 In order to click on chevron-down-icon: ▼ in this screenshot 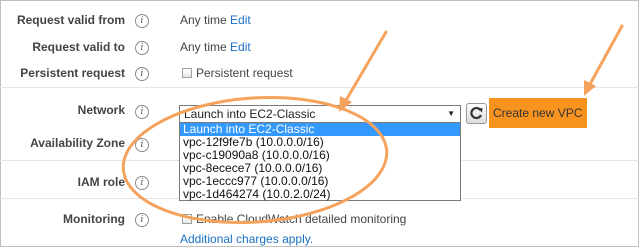, I will do `click(451, 113)`.